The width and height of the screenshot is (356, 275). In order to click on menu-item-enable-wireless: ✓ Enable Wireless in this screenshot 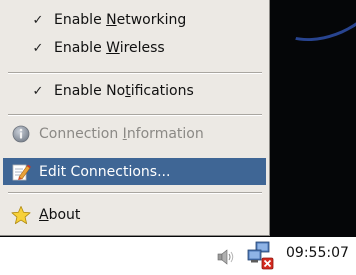, I will do `click(134, 48)`.